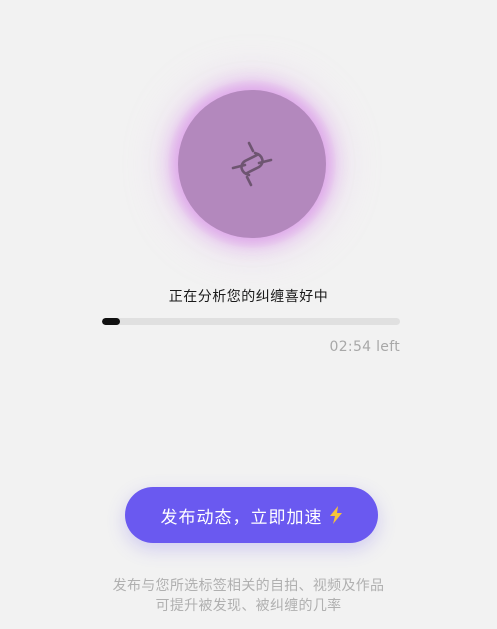 Image resolution: width=497 pixels, height=629 pixels. Describe the element at coordinates (241, 517) in the screenshot. I see `publish-boost-label: 发布动态，立即加速` at that location.